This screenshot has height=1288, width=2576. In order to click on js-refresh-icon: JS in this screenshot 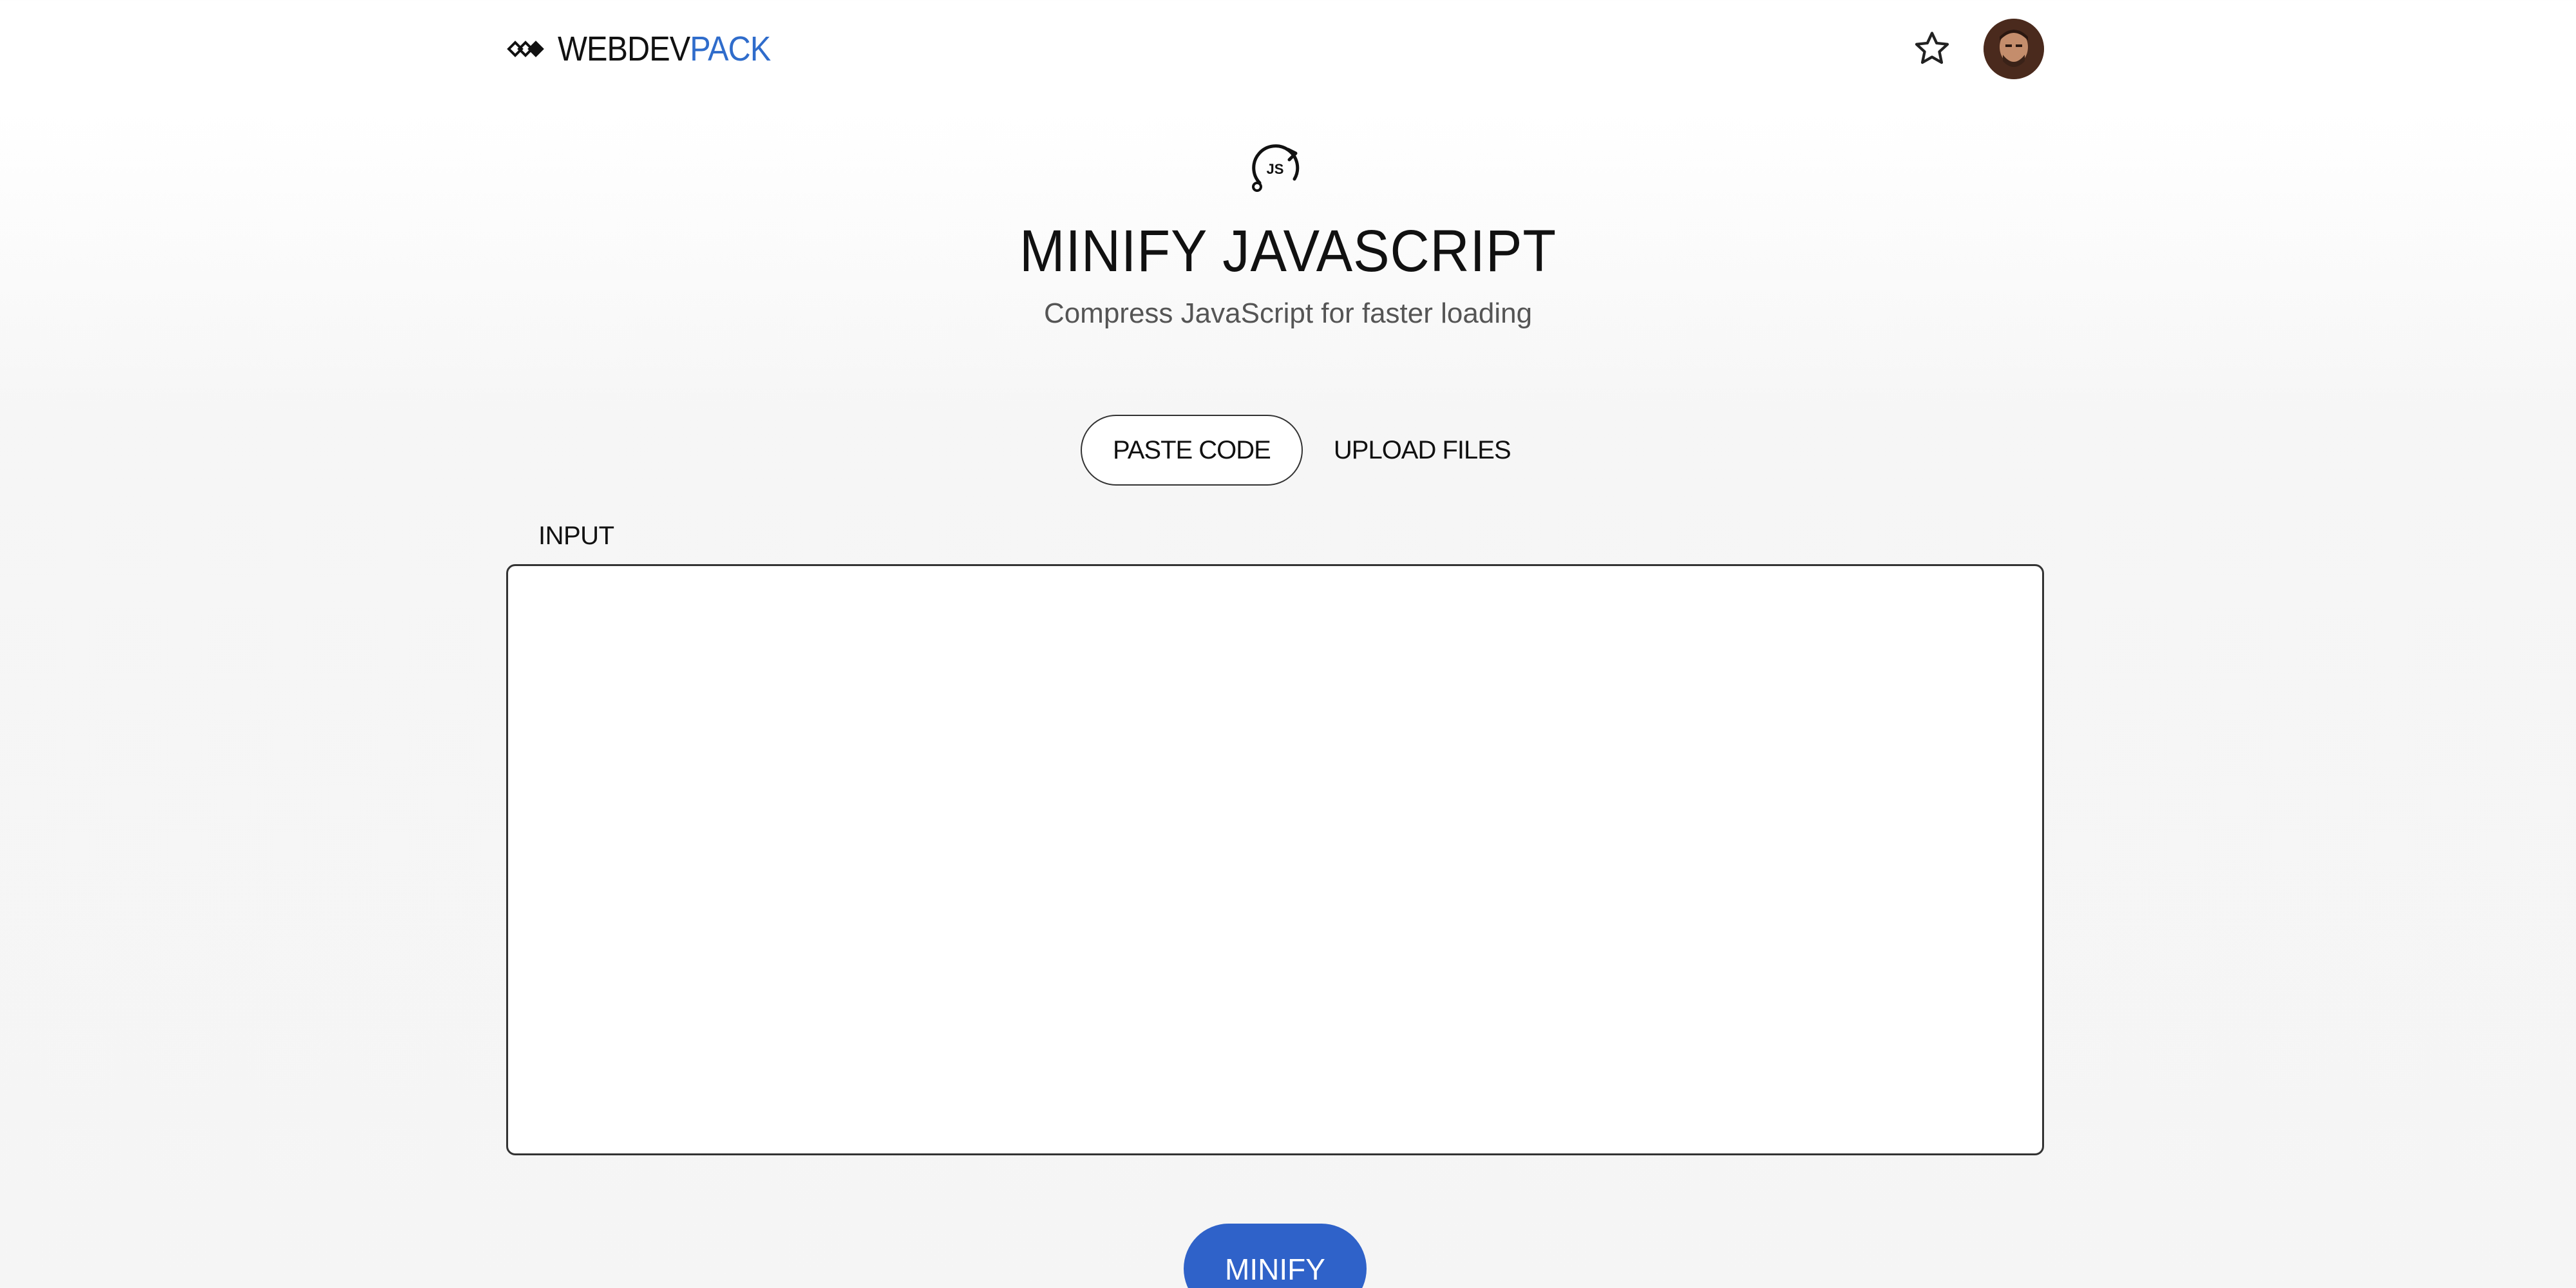, I will do `click(1276, 168)`.